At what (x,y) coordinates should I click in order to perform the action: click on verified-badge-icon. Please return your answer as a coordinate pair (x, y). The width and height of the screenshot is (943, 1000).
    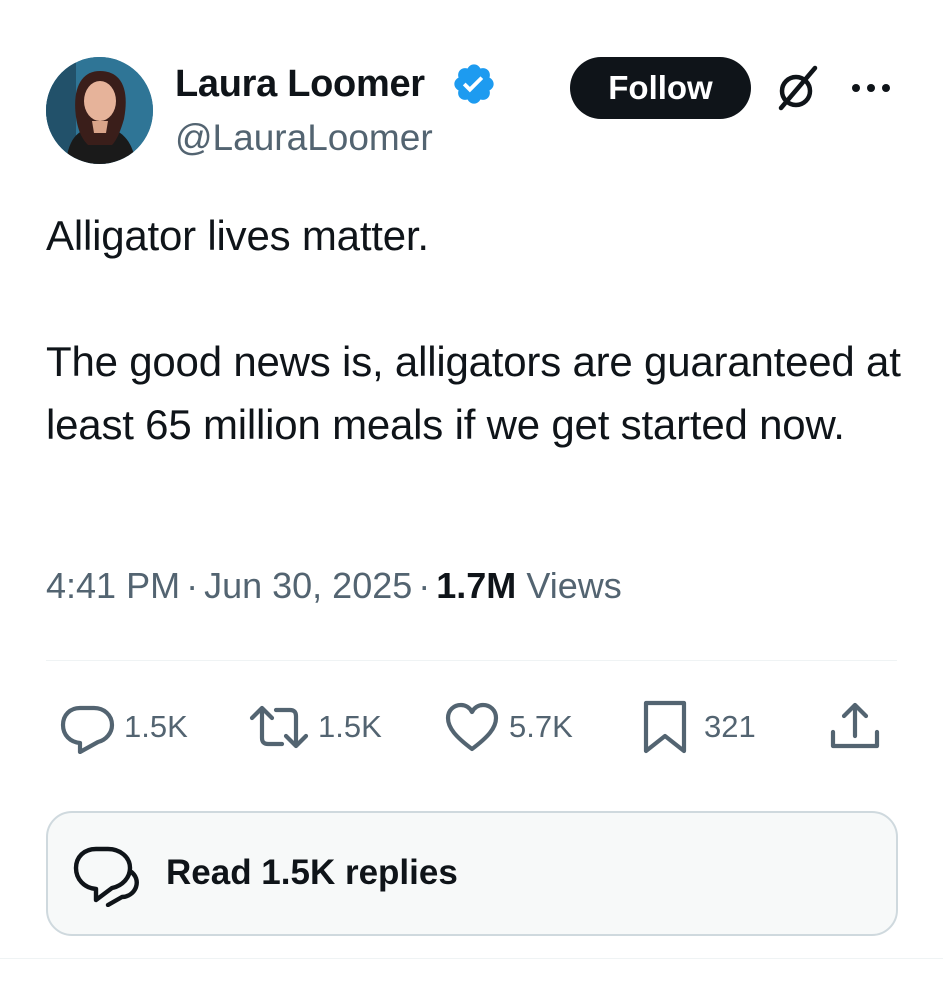
    Looking at the image, I should click on (474, 84).